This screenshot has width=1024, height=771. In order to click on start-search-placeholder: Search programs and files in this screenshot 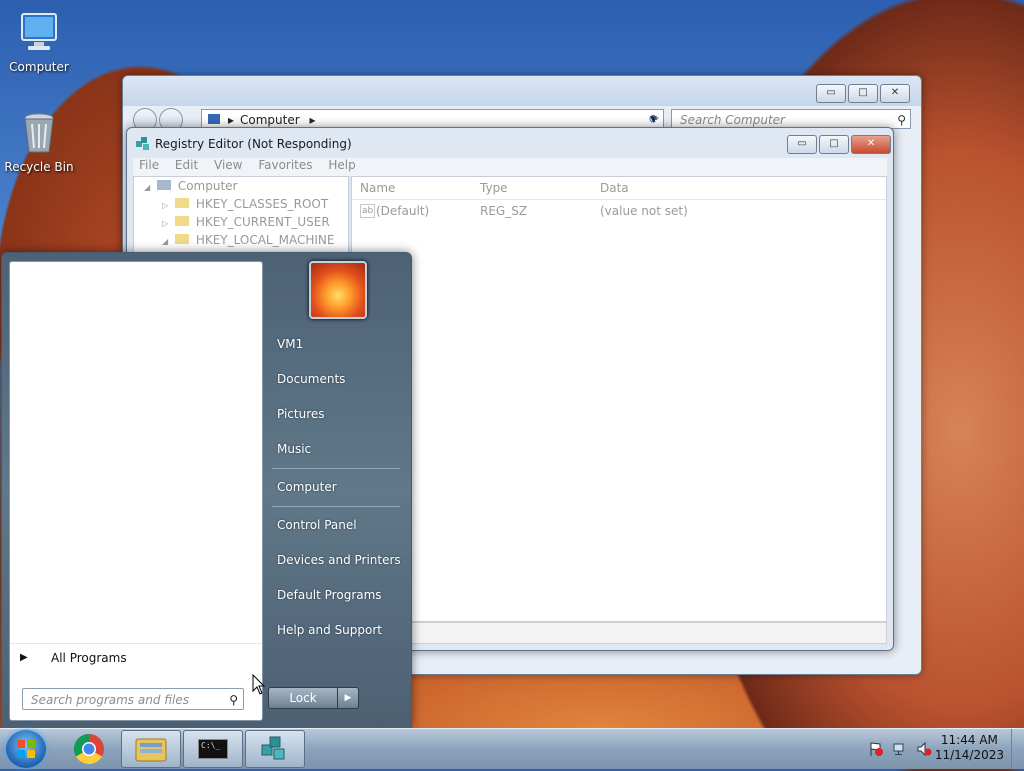, I will do `click(110, 700)`.